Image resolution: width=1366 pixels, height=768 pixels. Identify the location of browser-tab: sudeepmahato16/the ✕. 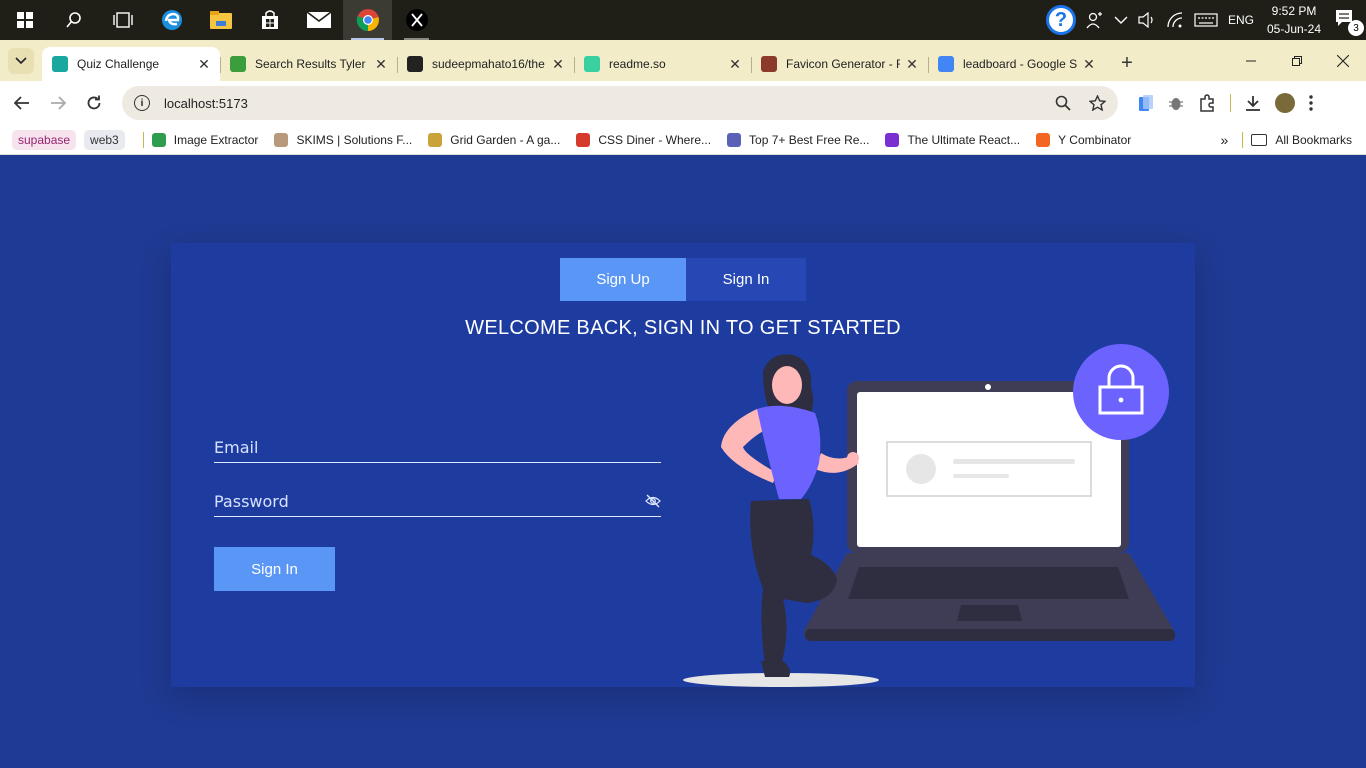
(485, 64).